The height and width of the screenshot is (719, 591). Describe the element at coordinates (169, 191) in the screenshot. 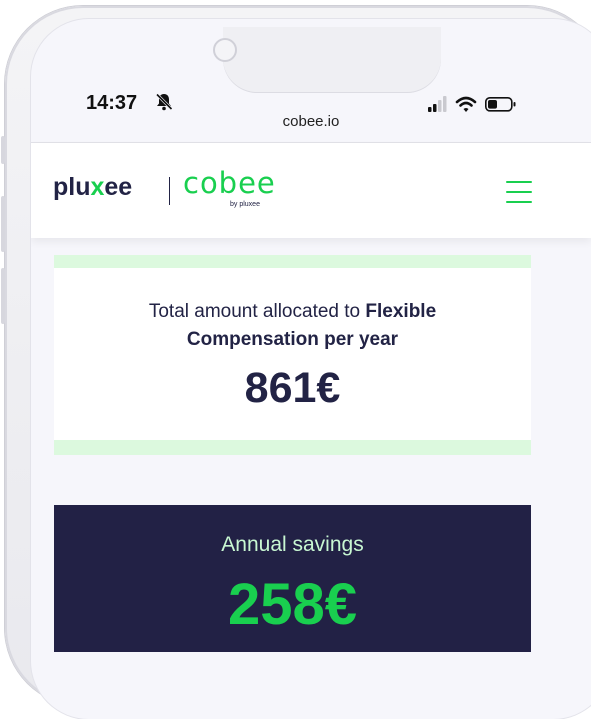

I see `logo-divider` at that location.